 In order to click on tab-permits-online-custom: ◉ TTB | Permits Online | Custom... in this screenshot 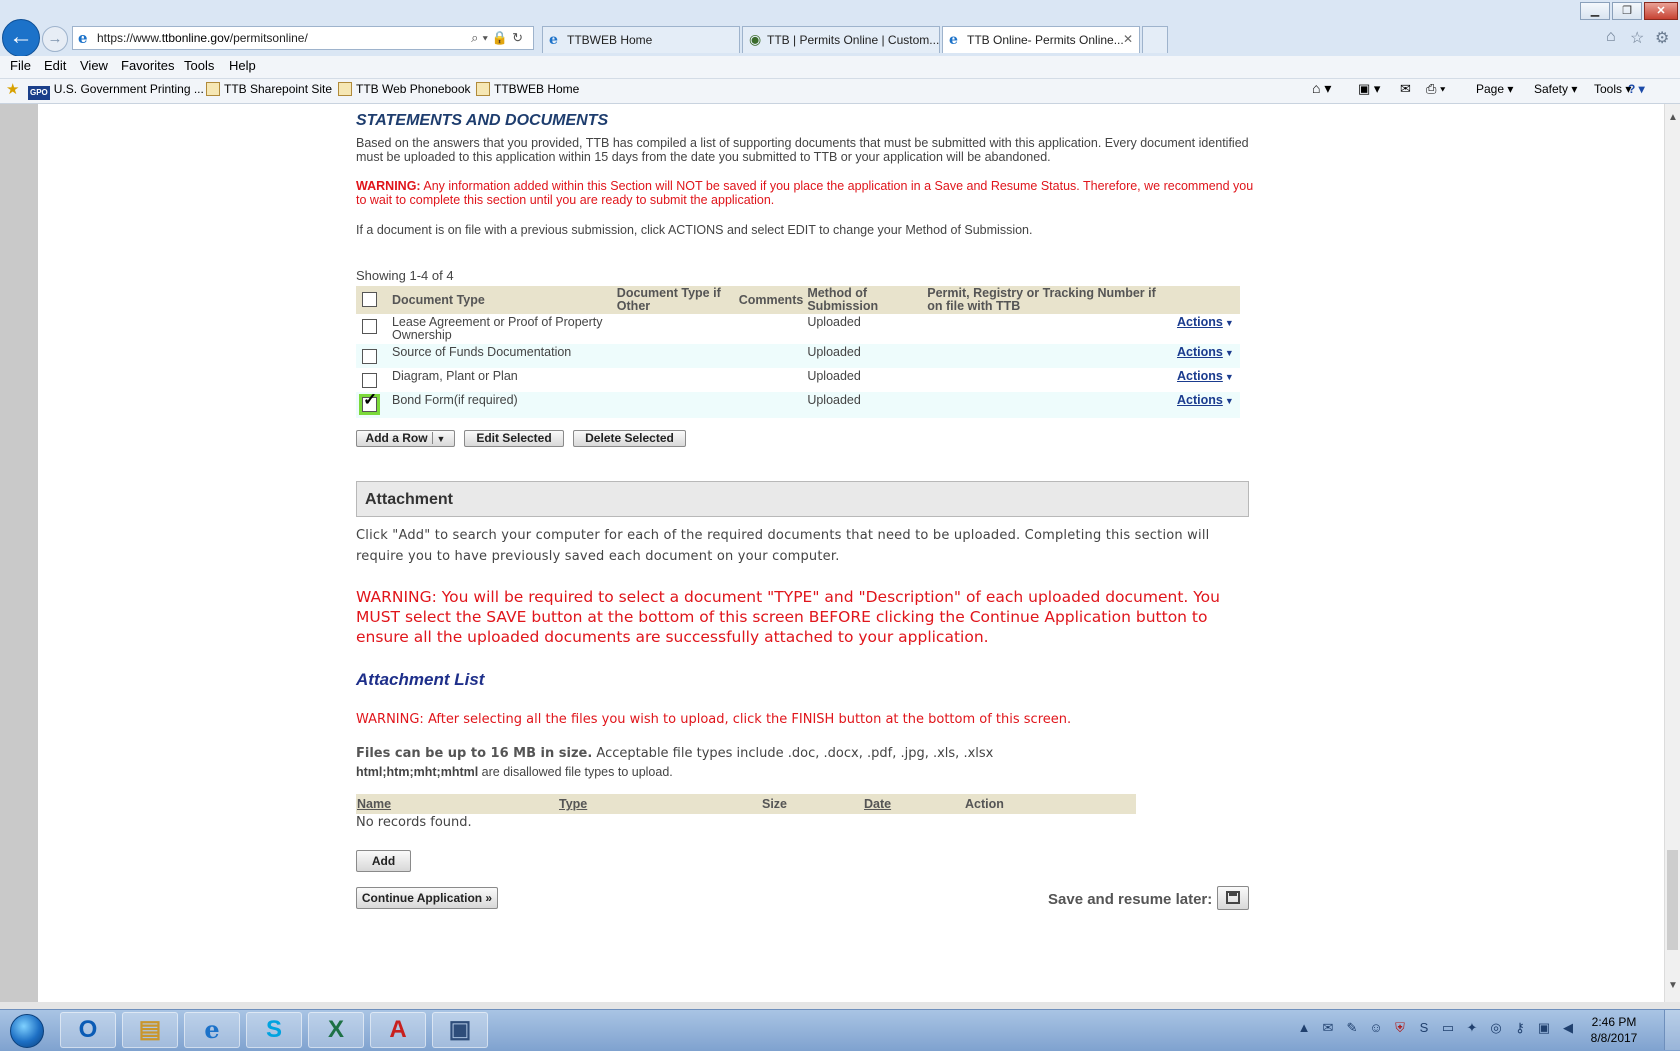, I will do `click(841, 39)`.